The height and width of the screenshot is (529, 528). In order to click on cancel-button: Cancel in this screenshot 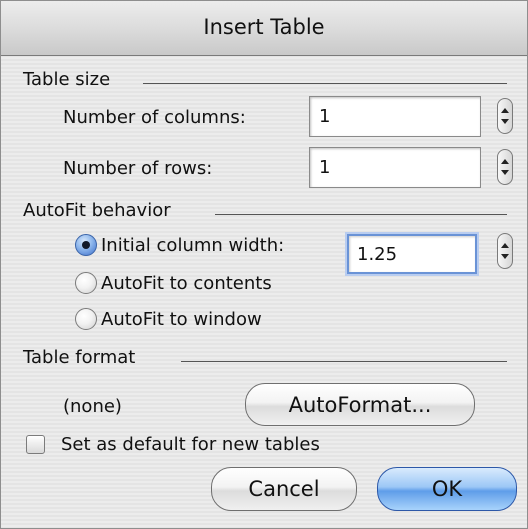, I will do `click(284, 489)`.